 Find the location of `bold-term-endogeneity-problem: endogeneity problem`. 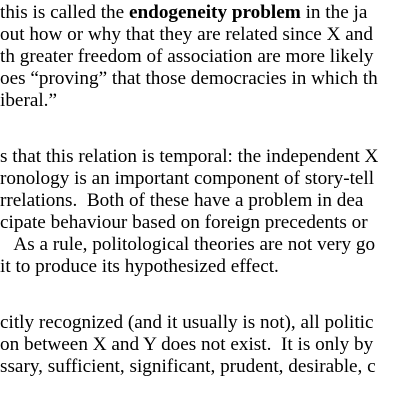

bold-term-endogeneity-problem: endogeneity problem is located at coordinates (214, 12).